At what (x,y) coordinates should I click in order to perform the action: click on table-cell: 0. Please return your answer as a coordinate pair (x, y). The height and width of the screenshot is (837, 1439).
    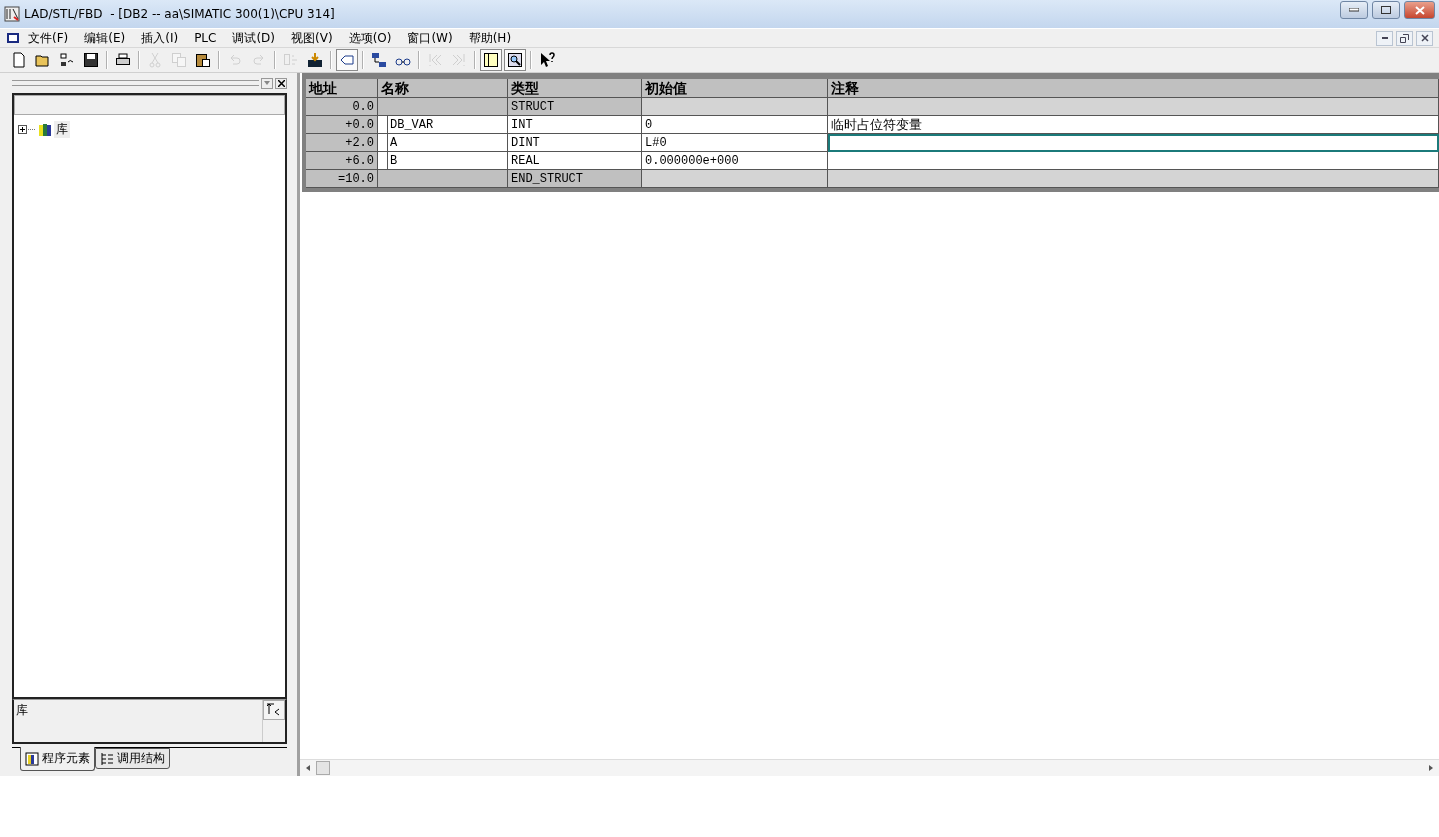
    Looking at the image, I should click on (735, 125).